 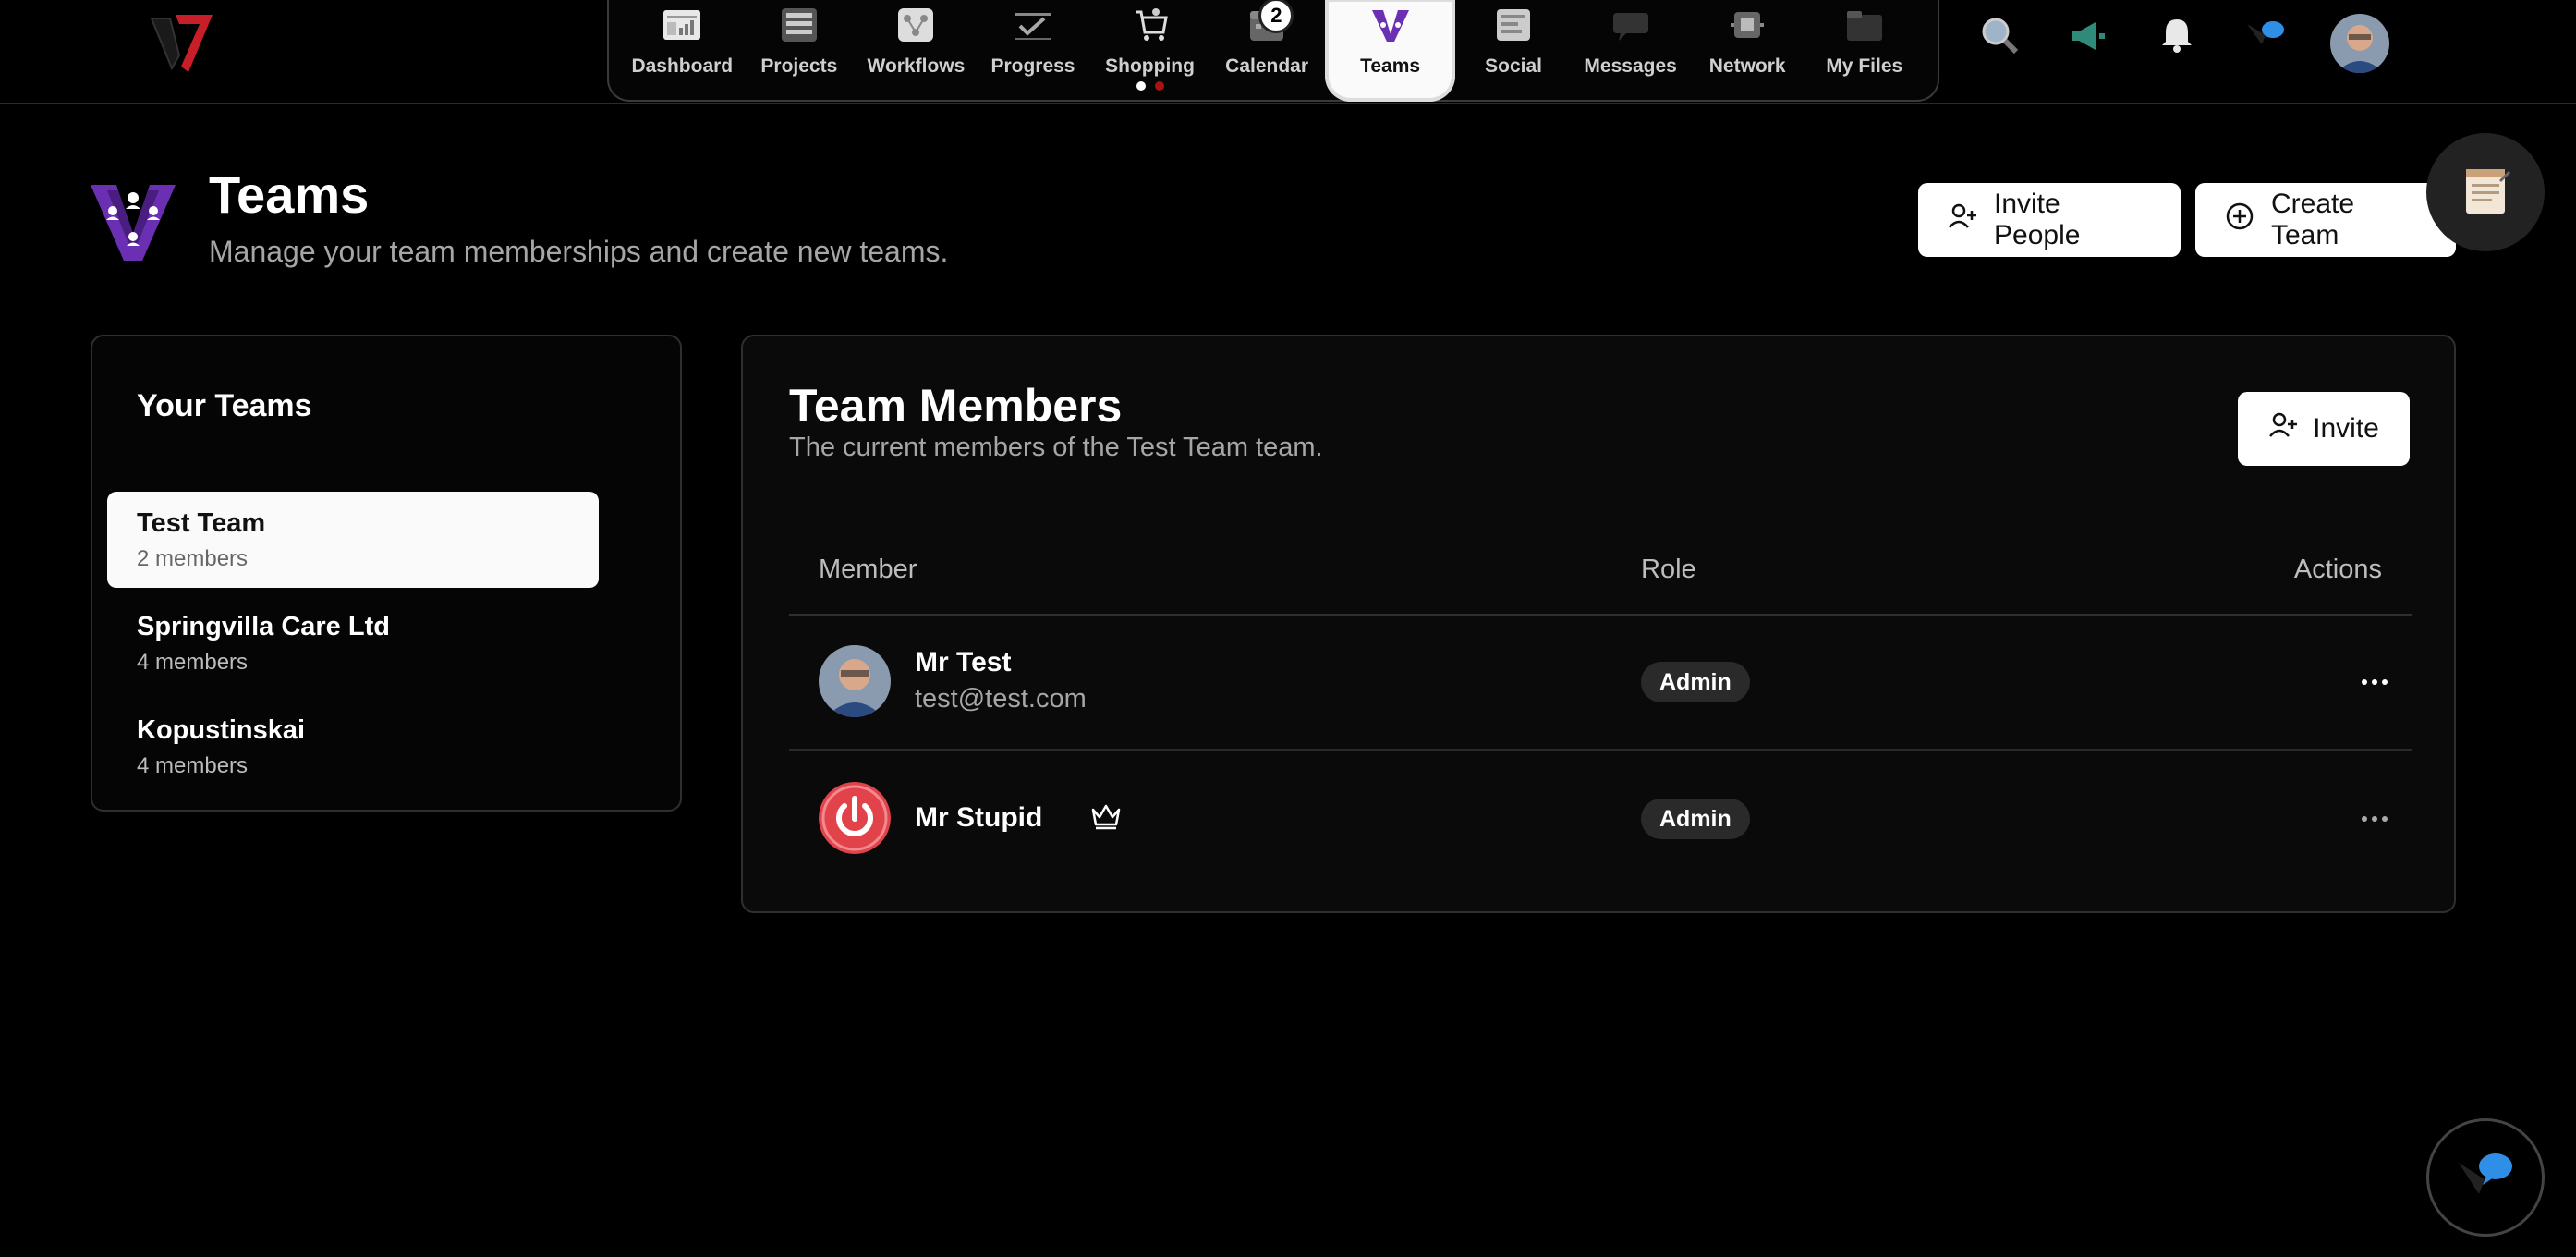 I want to click on notes-widget-button, so click(x=2485, y=192).